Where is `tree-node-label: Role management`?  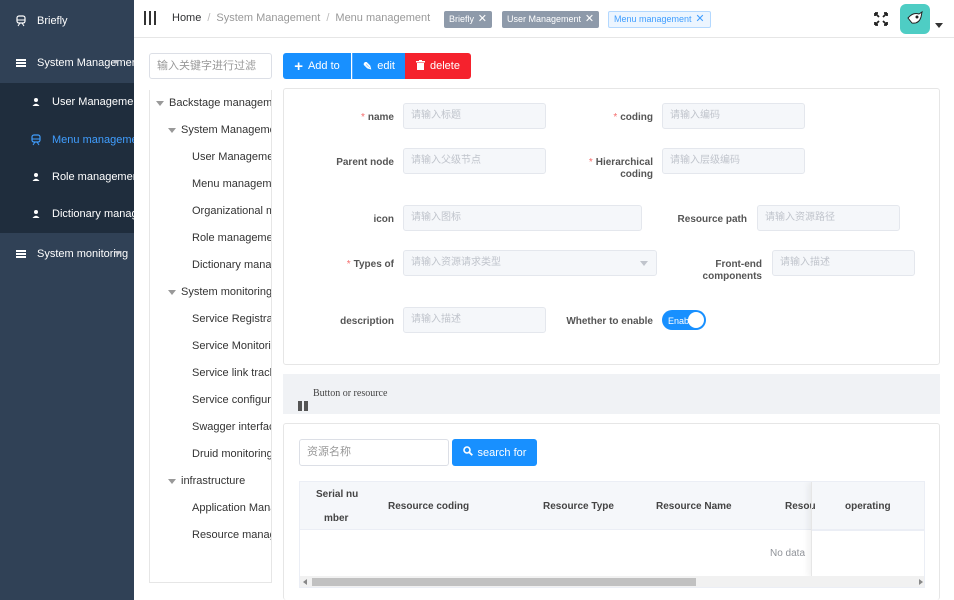
tree-node-label: Role management is located at coordinates (231, 238).